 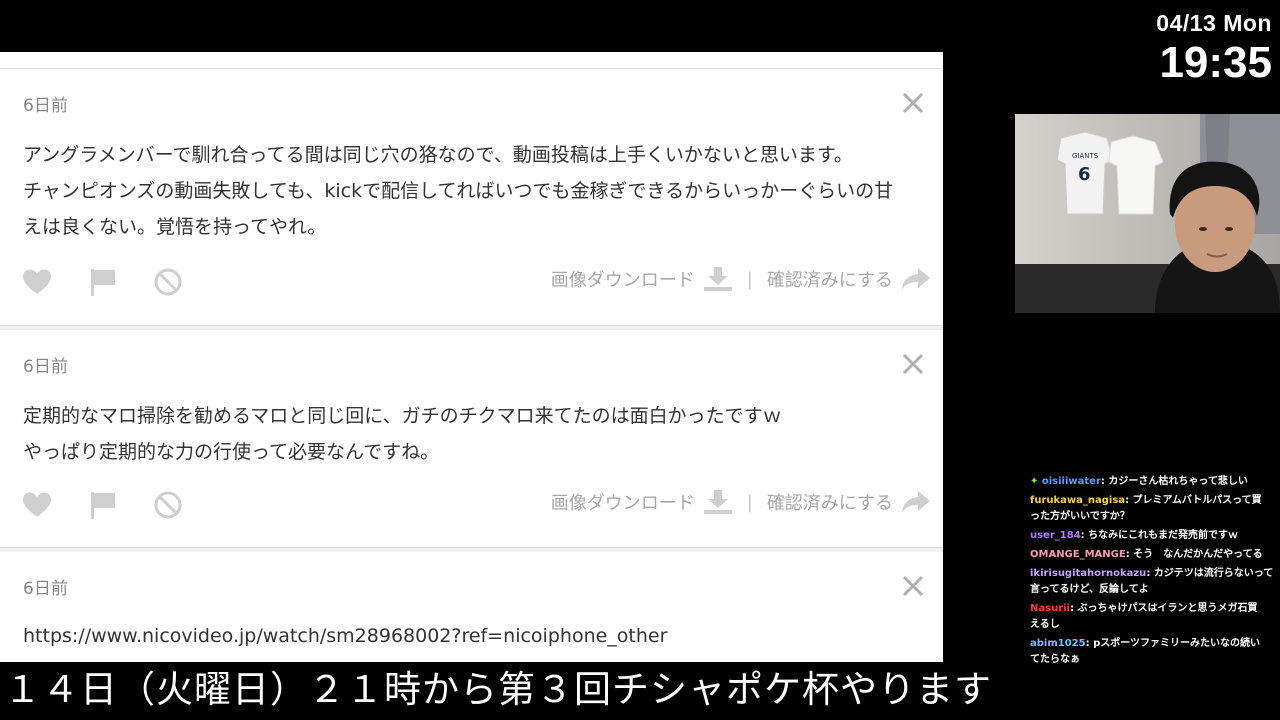 What do you see at coordinates (1089, 589) in the screenshot?
I see `chat-text-cont: 言ってるけど、反論してよ` at bounding box center [1089, 589].